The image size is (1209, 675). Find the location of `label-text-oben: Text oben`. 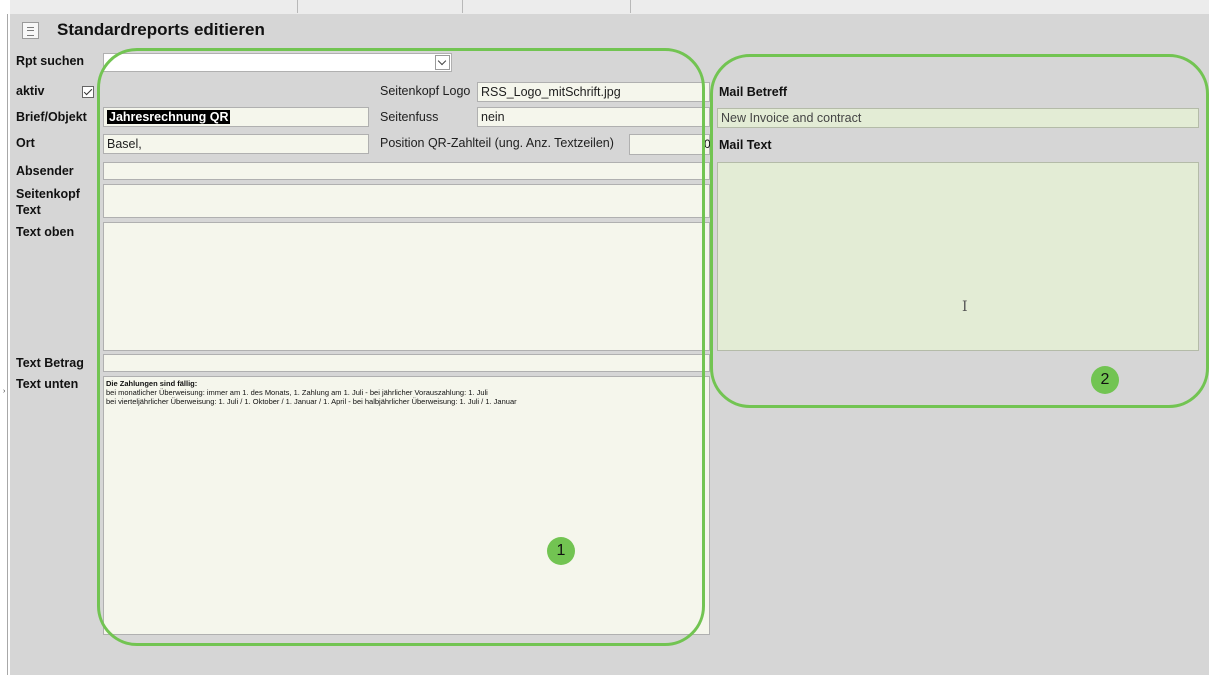

label-text-oben: Text oben is located at coordinates (45, 232).